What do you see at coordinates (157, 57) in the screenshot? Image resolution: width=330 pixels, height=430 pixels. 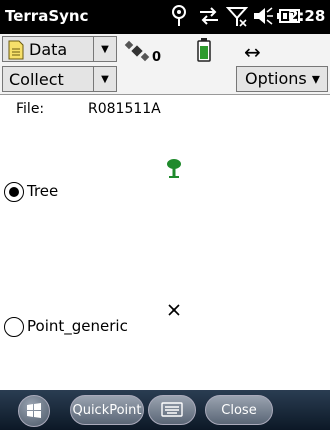 I see `satellite-count: 0` at bounding box center [157, 57].